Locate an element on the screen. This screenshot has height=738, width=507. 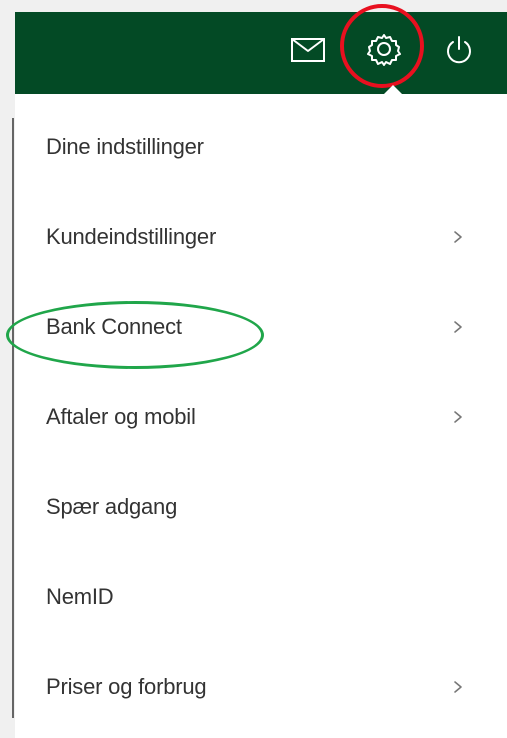
menu-item-dine-indstillinger: Dine indstillinger is located at coordinates (261, 147).